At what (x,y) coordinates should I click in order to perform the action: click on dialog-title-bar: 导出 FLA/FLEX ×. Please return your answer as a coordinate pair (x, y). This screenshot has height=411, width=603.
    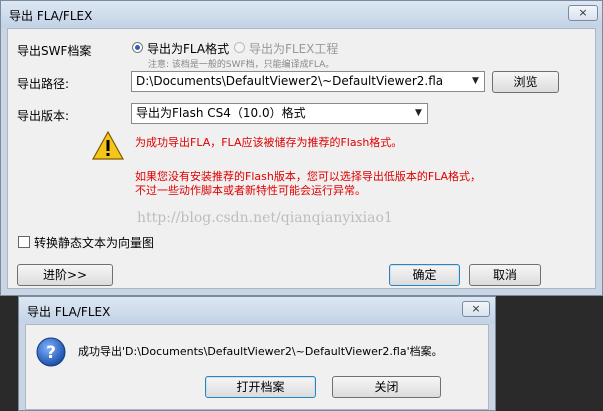
    Looking at the image, I should click on (257, 310).